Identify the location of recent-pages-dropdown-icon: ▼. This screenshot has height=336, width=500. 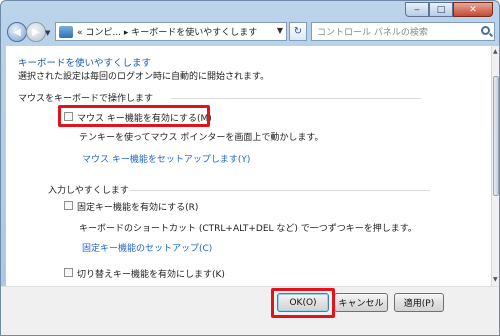
(47, 33).